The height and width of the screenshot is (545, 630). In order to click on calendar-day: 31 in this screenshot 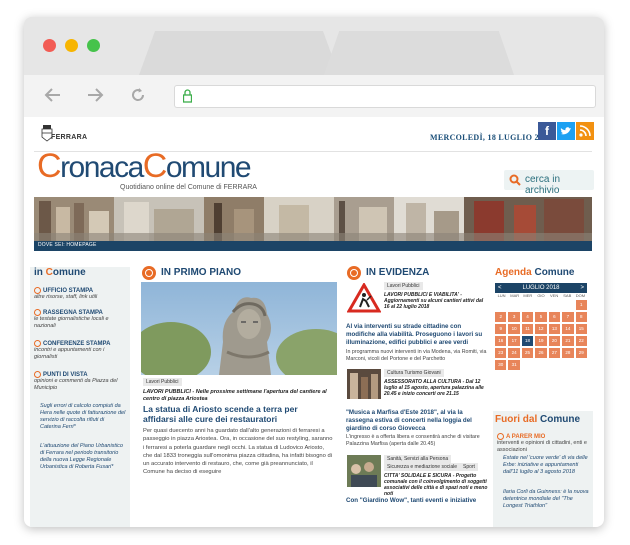, I will do `click(514, 365)`.